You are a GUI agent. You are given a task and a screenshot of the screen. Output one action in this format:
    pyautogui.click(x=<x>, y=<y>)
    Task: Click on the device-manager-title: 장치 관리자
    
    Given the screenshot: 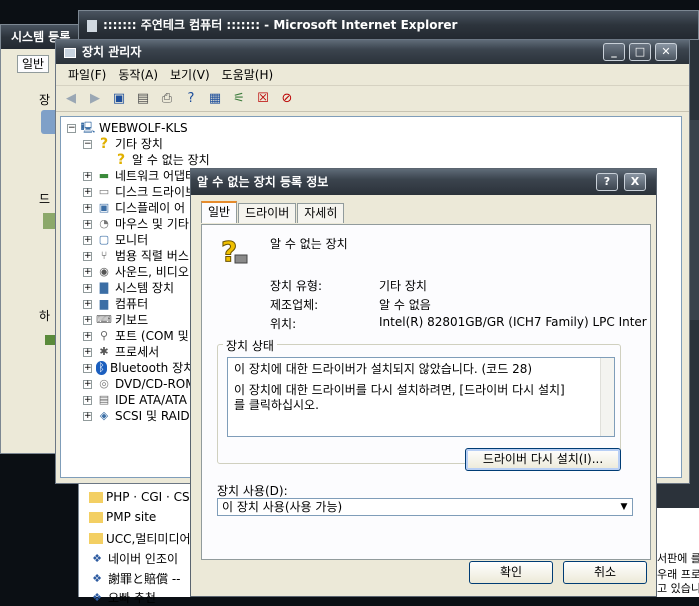 What is the action you would take?
    pyautogui.click(x=112, y=52)
    